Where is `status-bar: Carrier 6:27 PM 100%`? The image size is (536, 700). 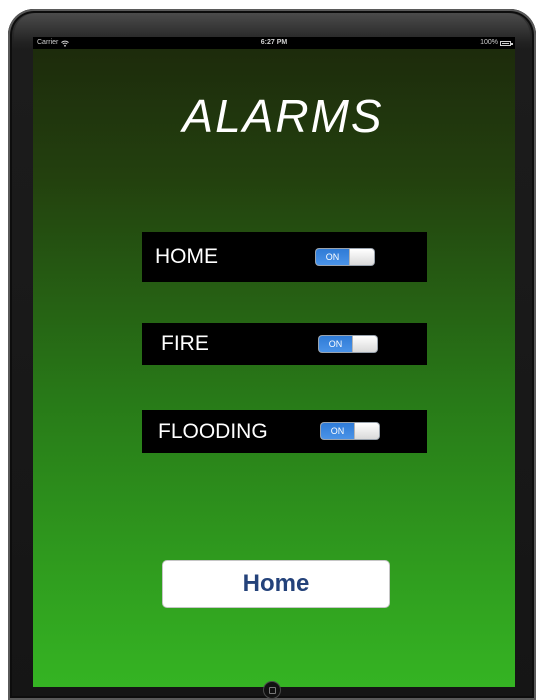
status-bar: Carrier 6:27 PM 100% is located at coordinates (274, 43).